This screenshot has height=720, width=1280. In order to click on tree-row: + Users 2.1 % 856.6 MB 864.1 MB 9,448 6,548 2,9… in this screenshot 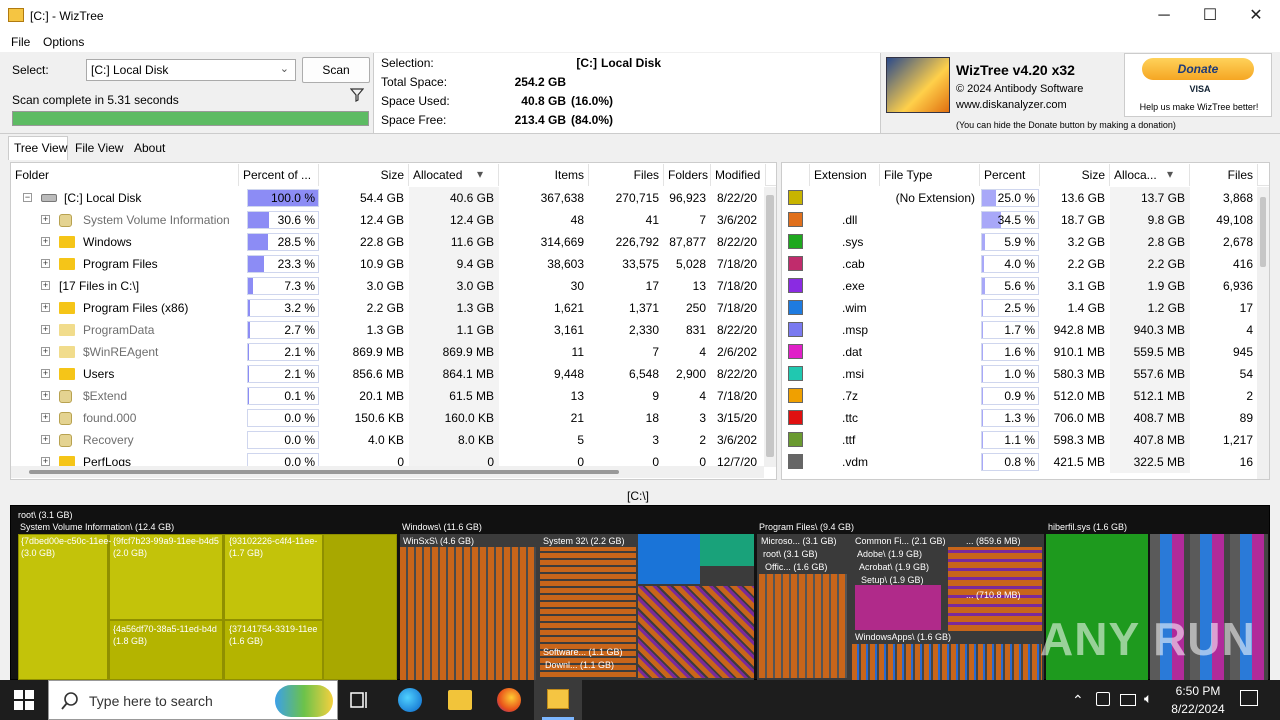, I will do `click(388, 374)`.